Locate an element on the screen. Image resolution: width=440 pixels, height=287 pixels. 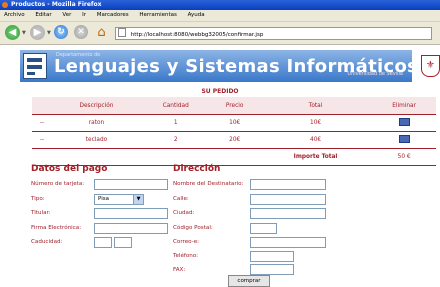
city-label: Ciudad: is located at coordinates (184, 213).